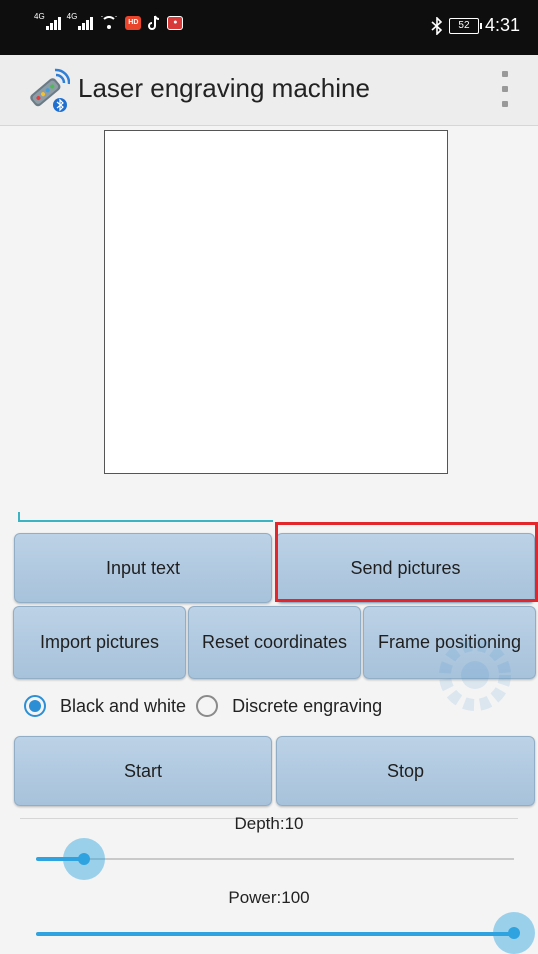 The width and height of the screenshot is (538, 954). What do you see at coordinates (224, 88) in the screenshot?
I see `app-title: Laser engraving machine` at bounding box center [224, 88].